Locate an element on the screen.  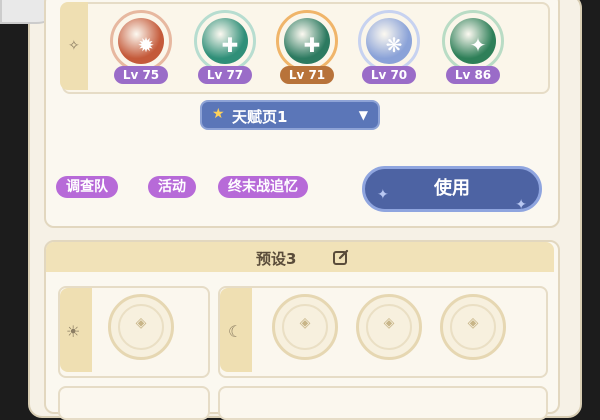
tag-investigation-team: 调查队 is located at coordinates (87, 187).